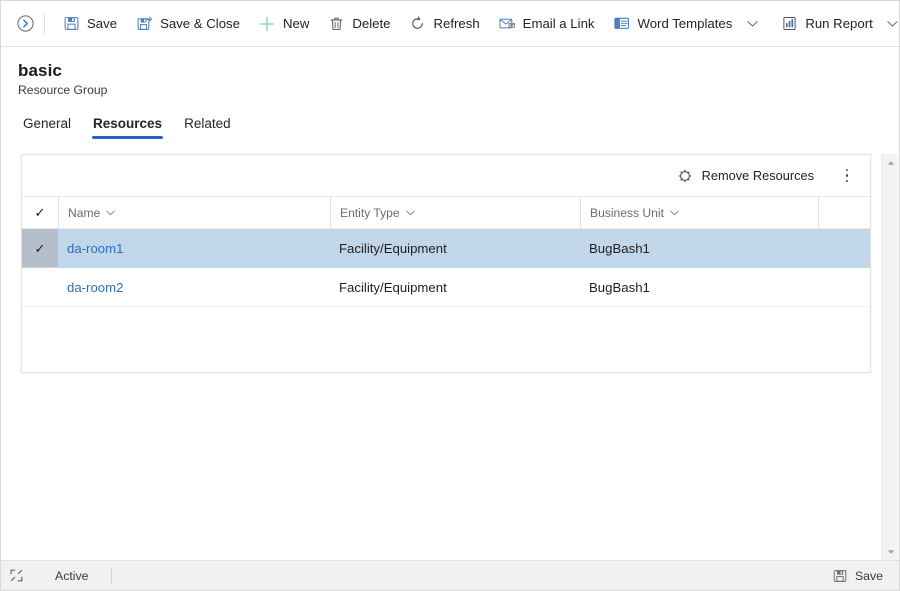 This screenshot has width=900, height=591. I want to click on page-title: basic, so click(40, 70).